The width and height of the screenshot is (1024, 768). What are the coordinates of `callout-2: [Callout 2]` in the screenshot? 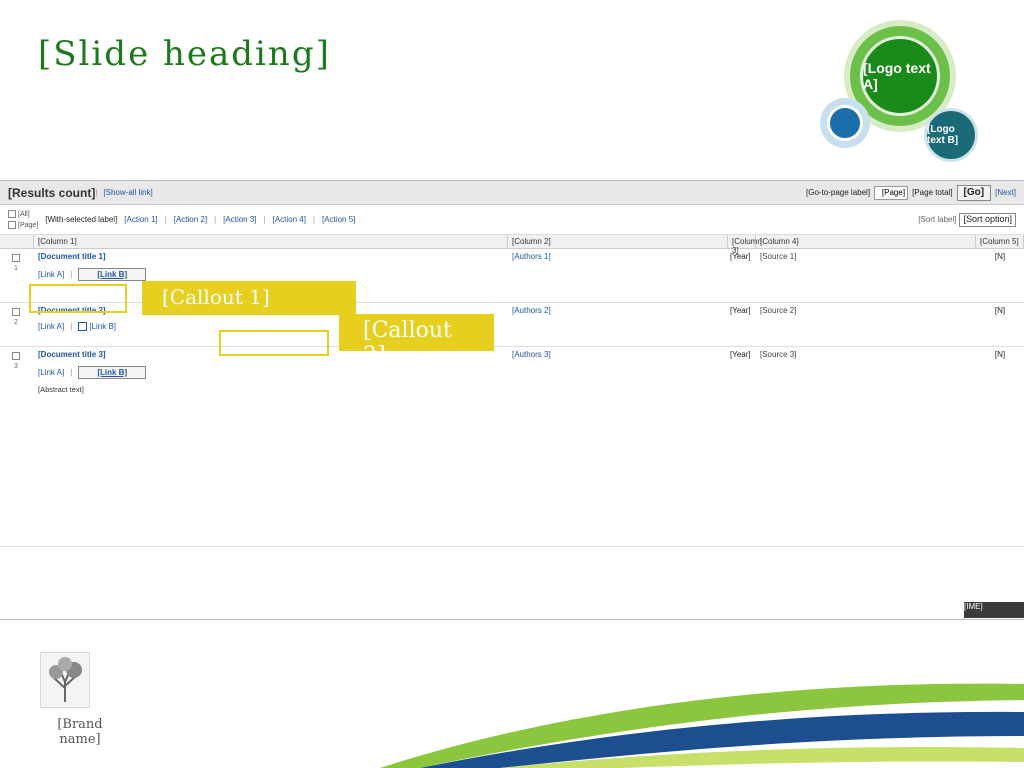 It's located at (416, 341).